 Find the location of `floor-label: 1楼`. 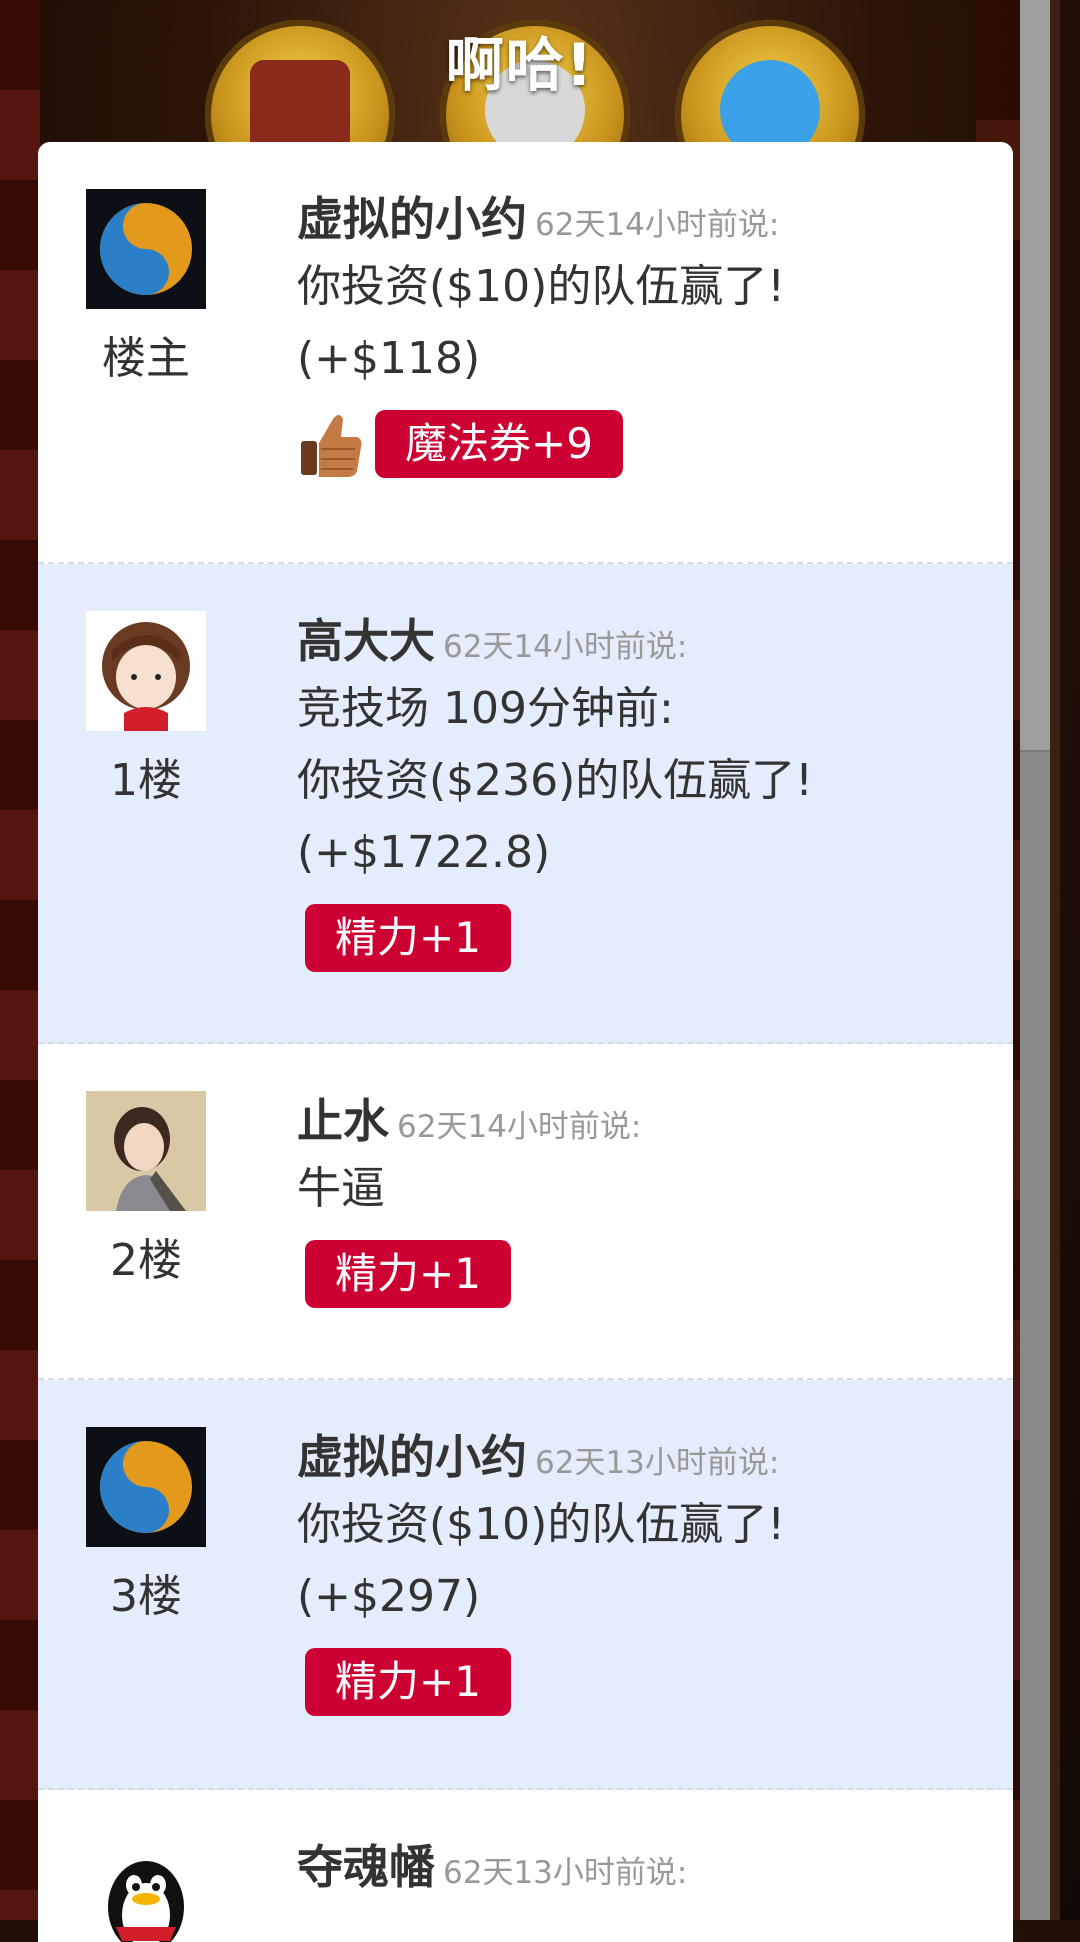

floor-label: 1楼 is located at coordinates (146, 780).